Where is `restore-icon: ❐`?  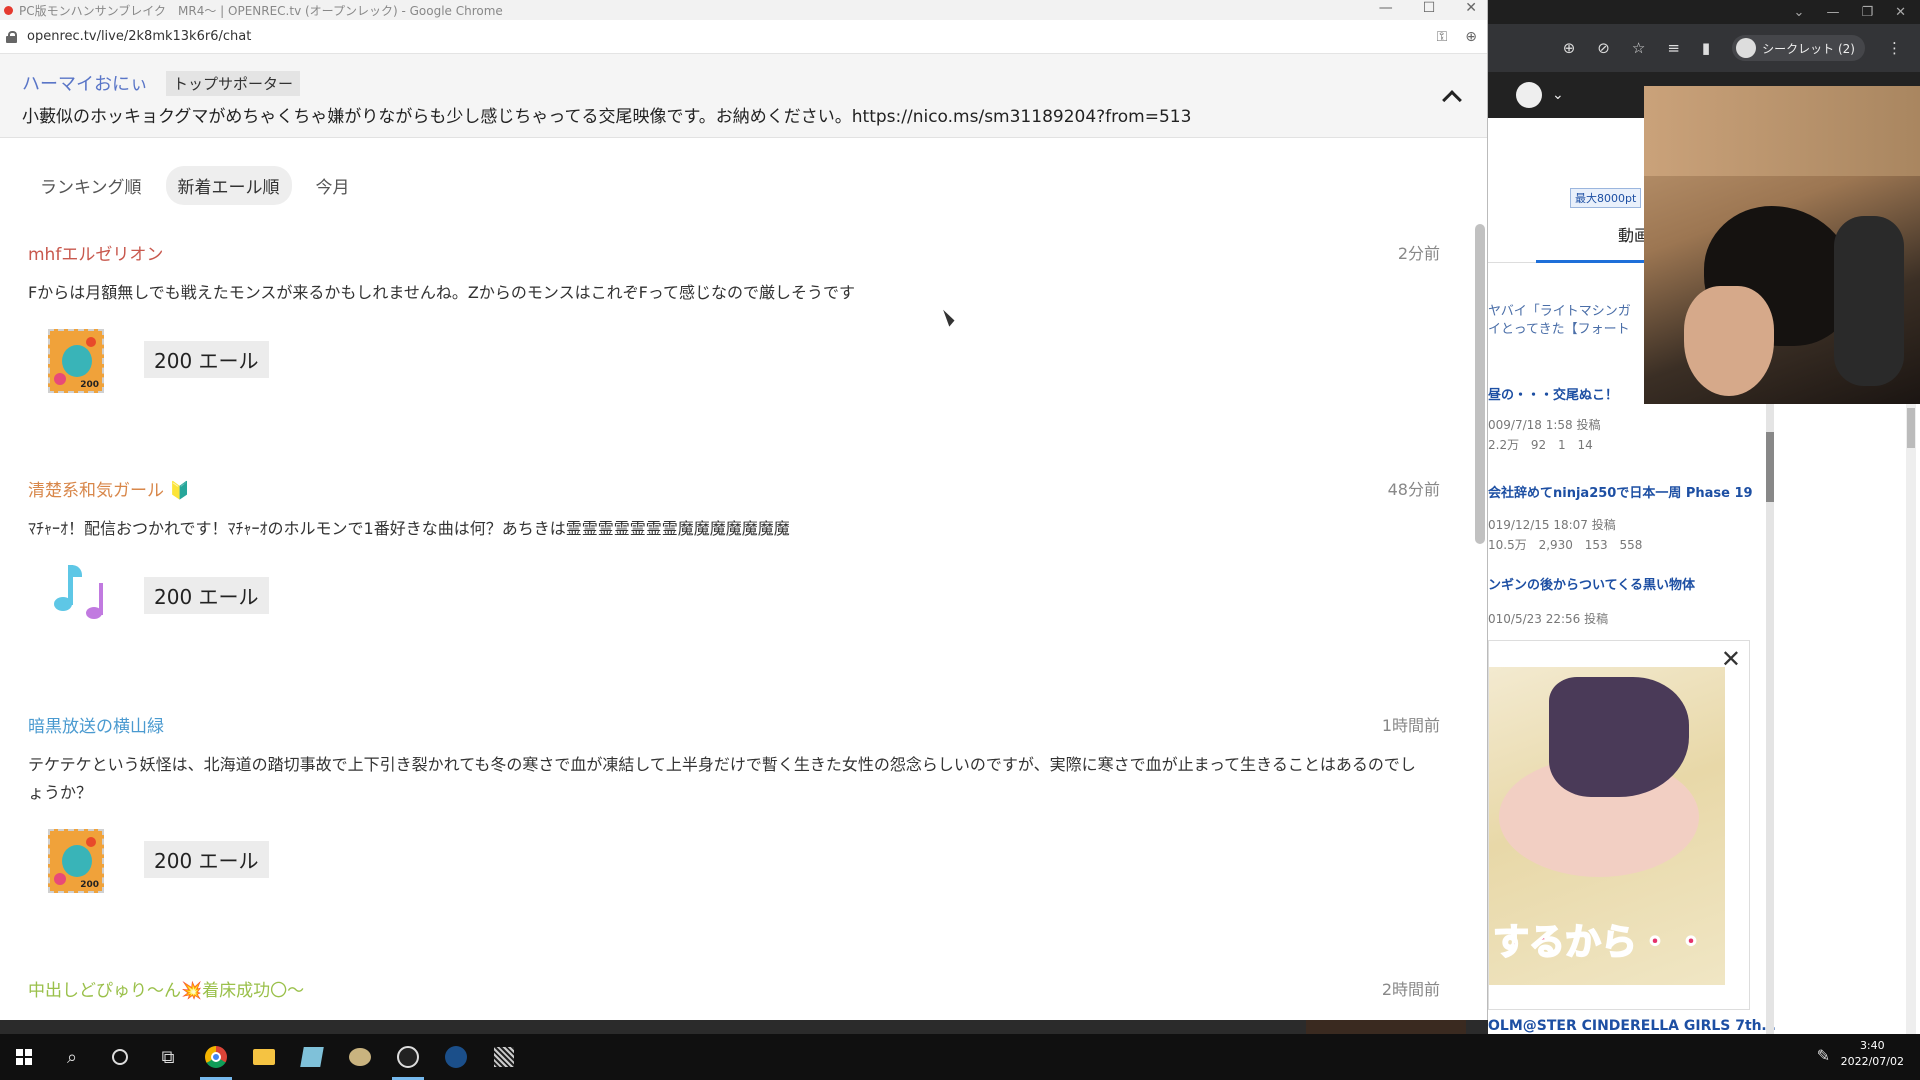
restore-icon: ❐ is located at coordinates (1867, 12).